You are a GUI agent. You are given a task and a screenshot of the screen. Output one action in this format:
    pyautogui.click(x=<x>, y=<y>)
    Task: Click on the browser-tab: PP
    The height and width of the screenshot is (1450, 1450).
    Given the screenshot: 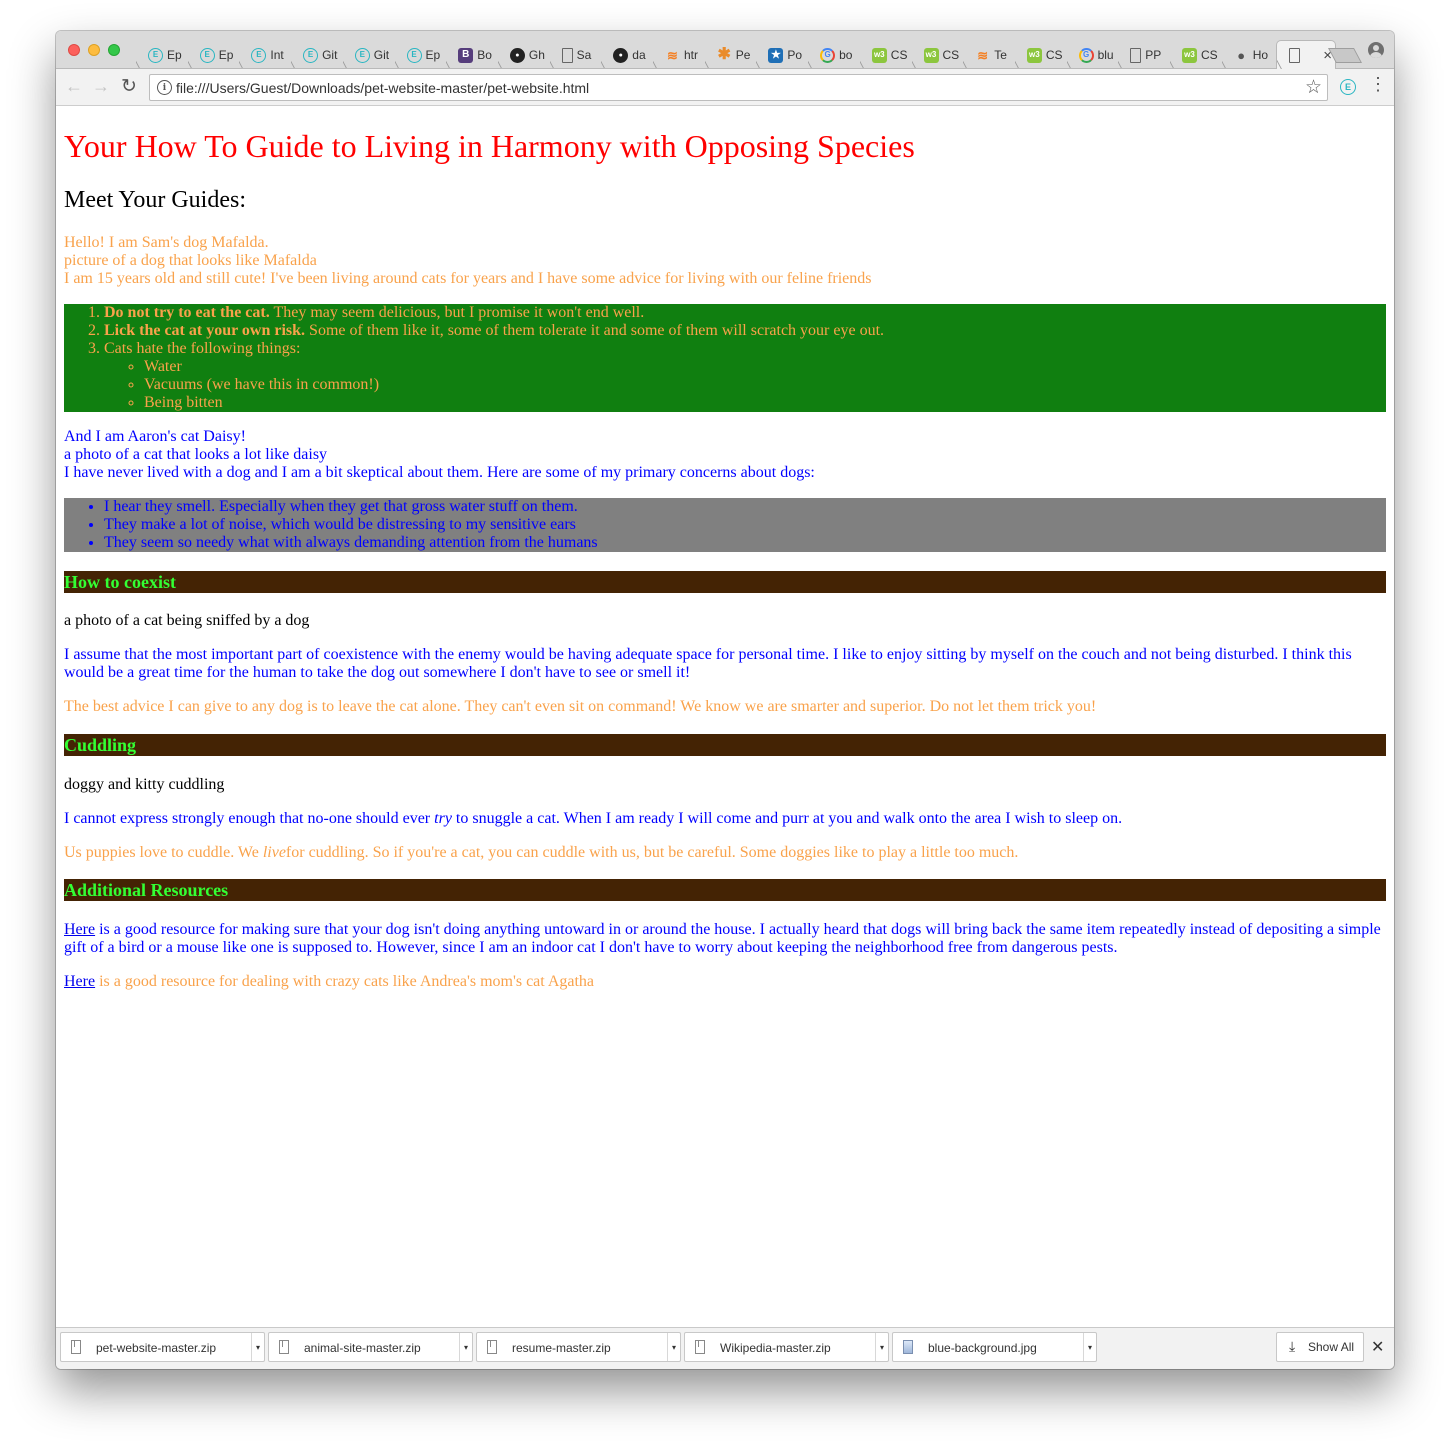 What is the action you would take?
    pyautogui.click(x=1144, y=55)
    